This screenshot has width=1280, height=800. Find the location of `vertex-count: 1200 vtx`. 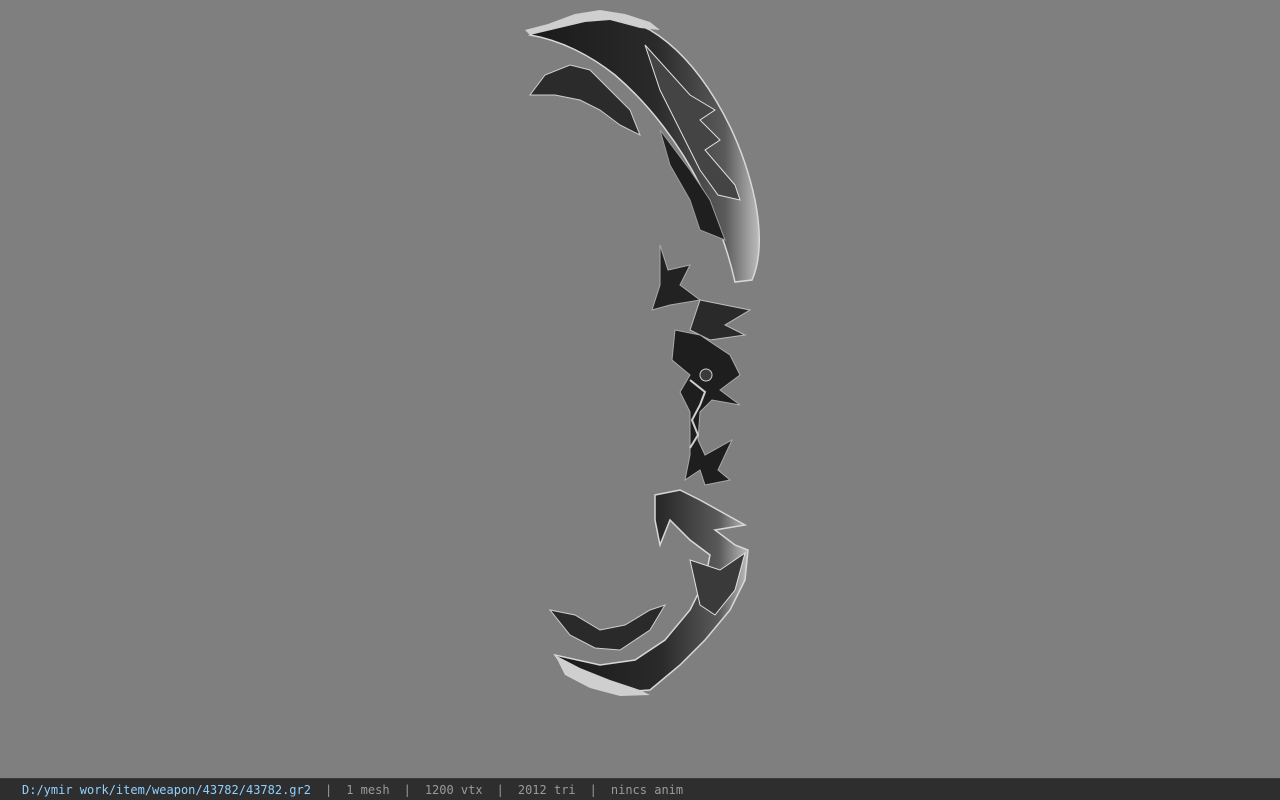

vertex-count: 1200 vtx is located at coordinates (453, 789).